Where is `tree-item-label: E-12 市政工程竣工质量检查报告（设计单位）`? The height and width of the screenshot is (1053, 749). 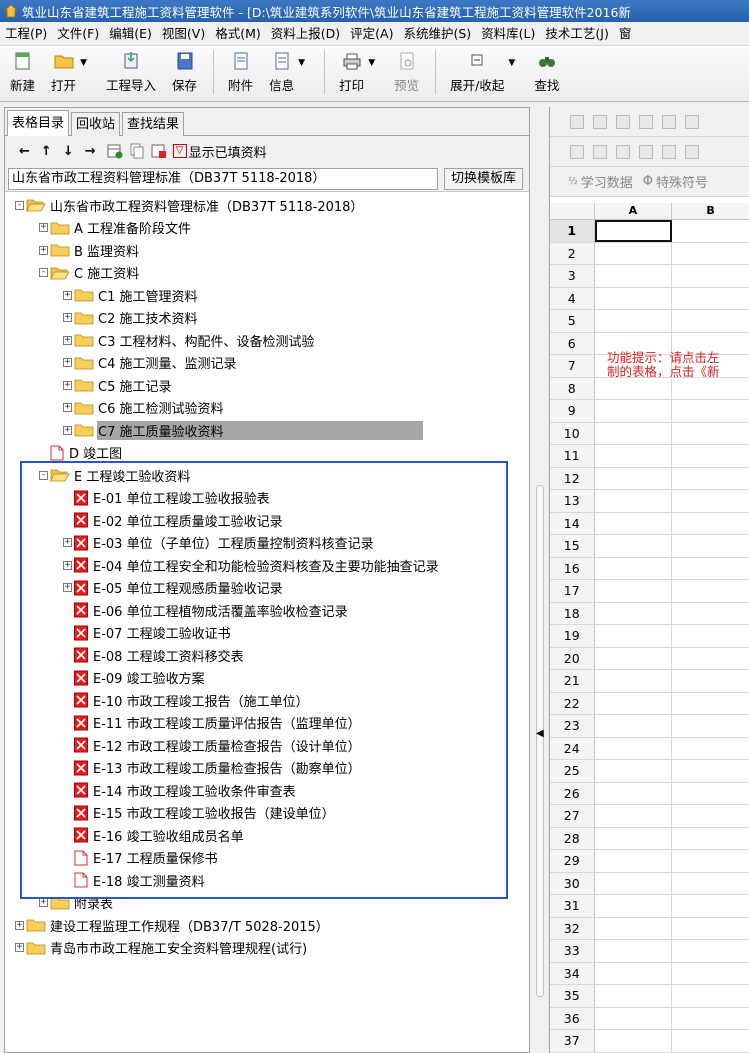
tree-item-label: E-12 市政工程竣工质量检查报告（设计单位） is located at coordinates (227, 745).